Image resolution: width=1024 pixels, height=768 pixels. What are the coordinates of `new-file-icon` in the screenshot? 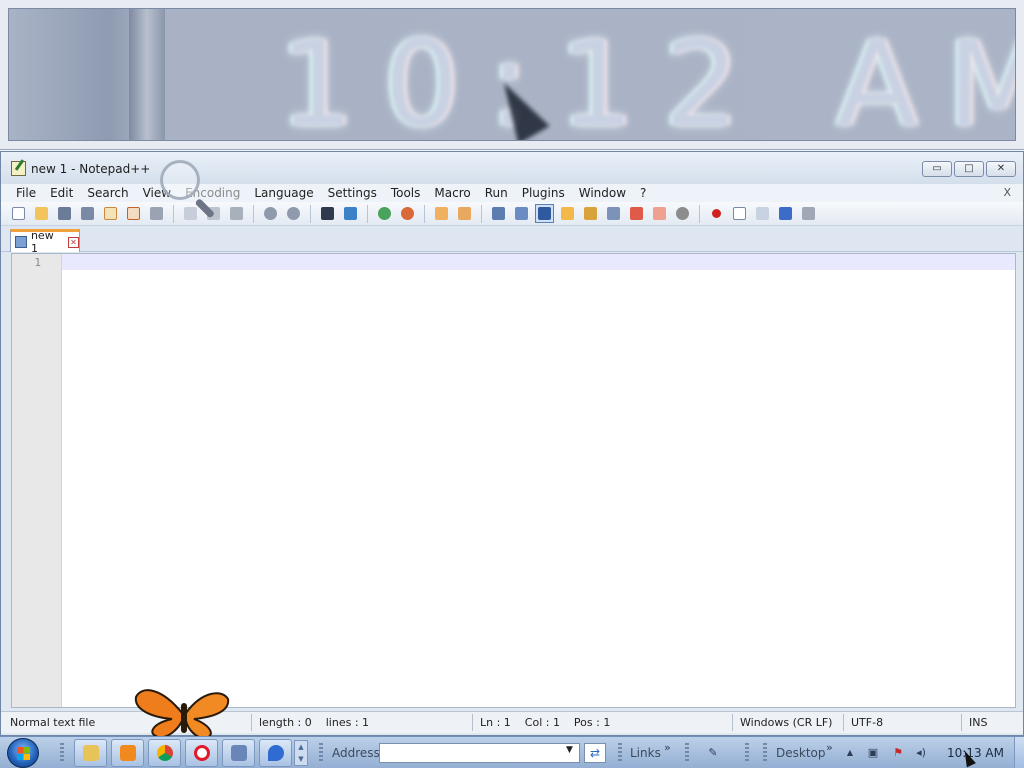 It's located at (18, 213).